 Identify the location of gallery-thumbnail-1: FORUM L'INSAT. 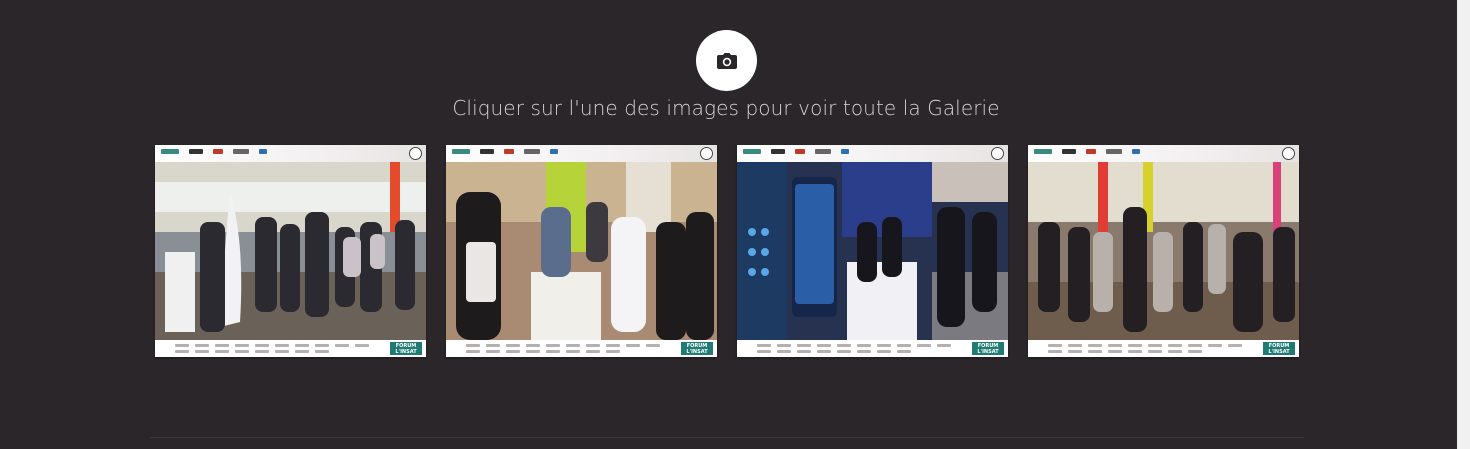
(290, 251).